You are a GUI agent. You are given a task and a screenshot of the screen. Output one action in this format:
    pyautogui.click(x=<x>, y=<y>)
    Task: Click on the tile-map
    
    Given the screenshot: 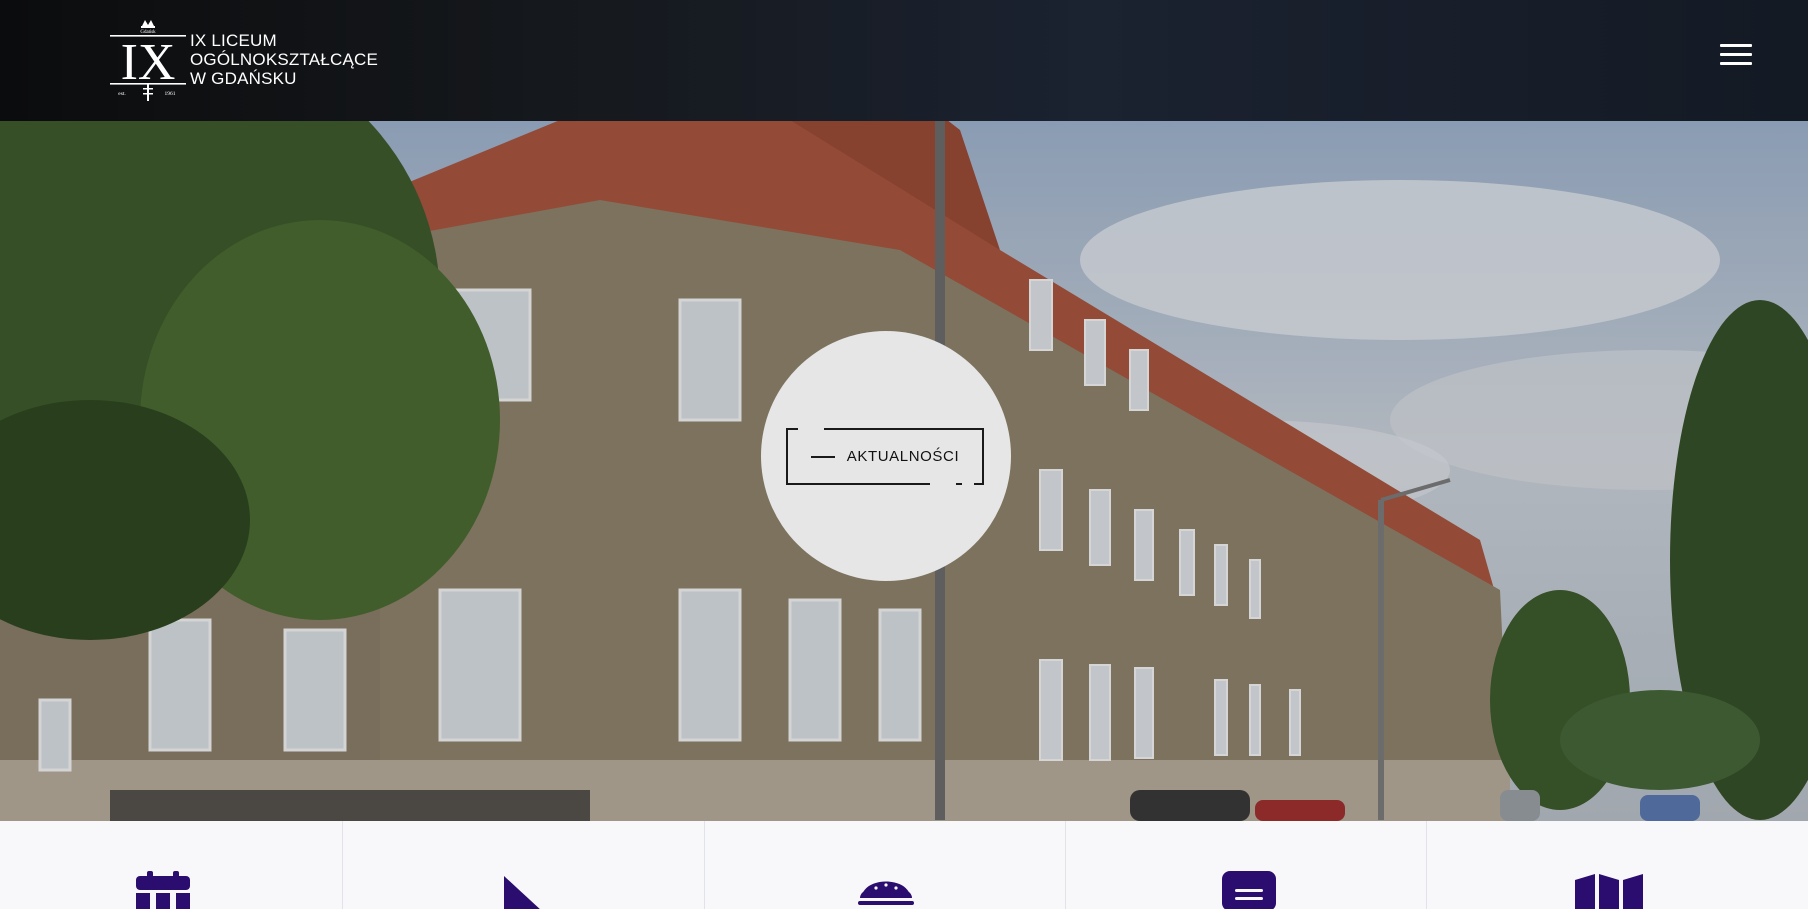 What is the action you would take?
    pyautogui.click(x=1617, y=865)
    